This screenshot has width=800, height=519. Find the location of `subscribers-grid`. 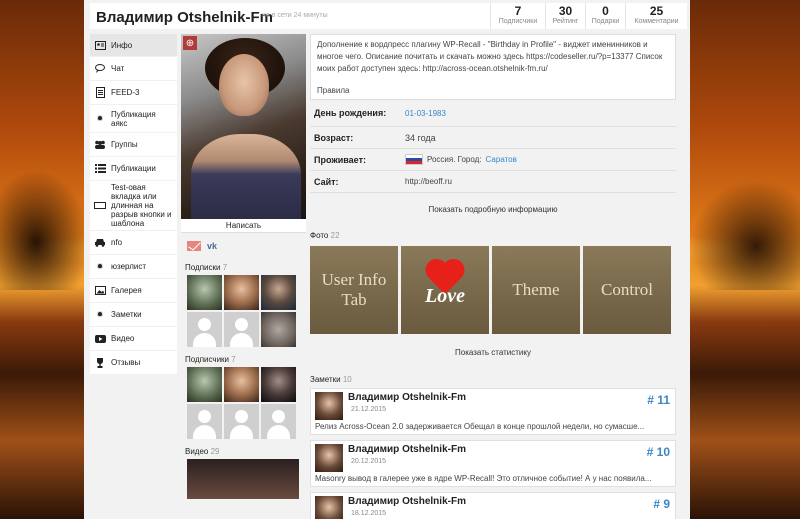

subscribers-grid is located at coordinates (243, 403).